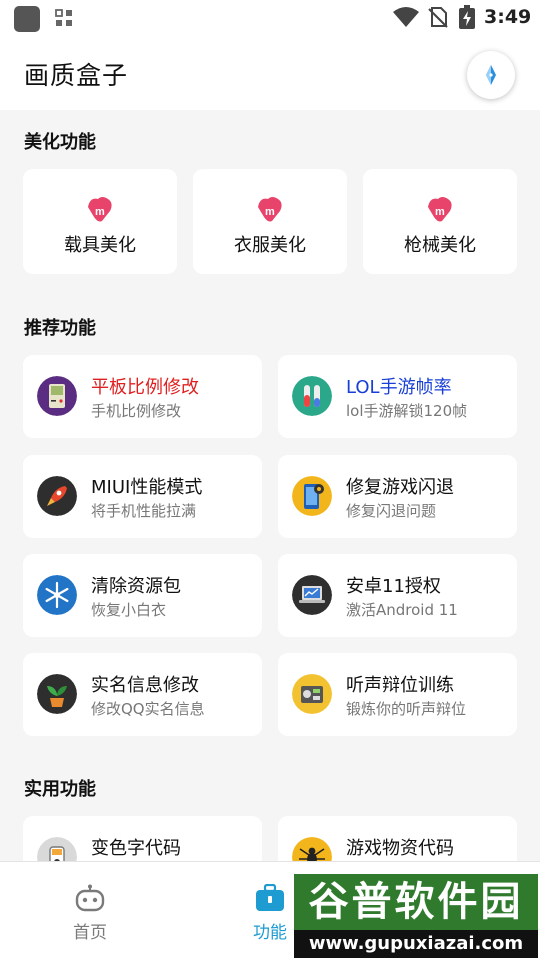  Describe the element at coordinates (60, 789) in the screenshot. I see `section-title-utility: 实用功能` at that location.